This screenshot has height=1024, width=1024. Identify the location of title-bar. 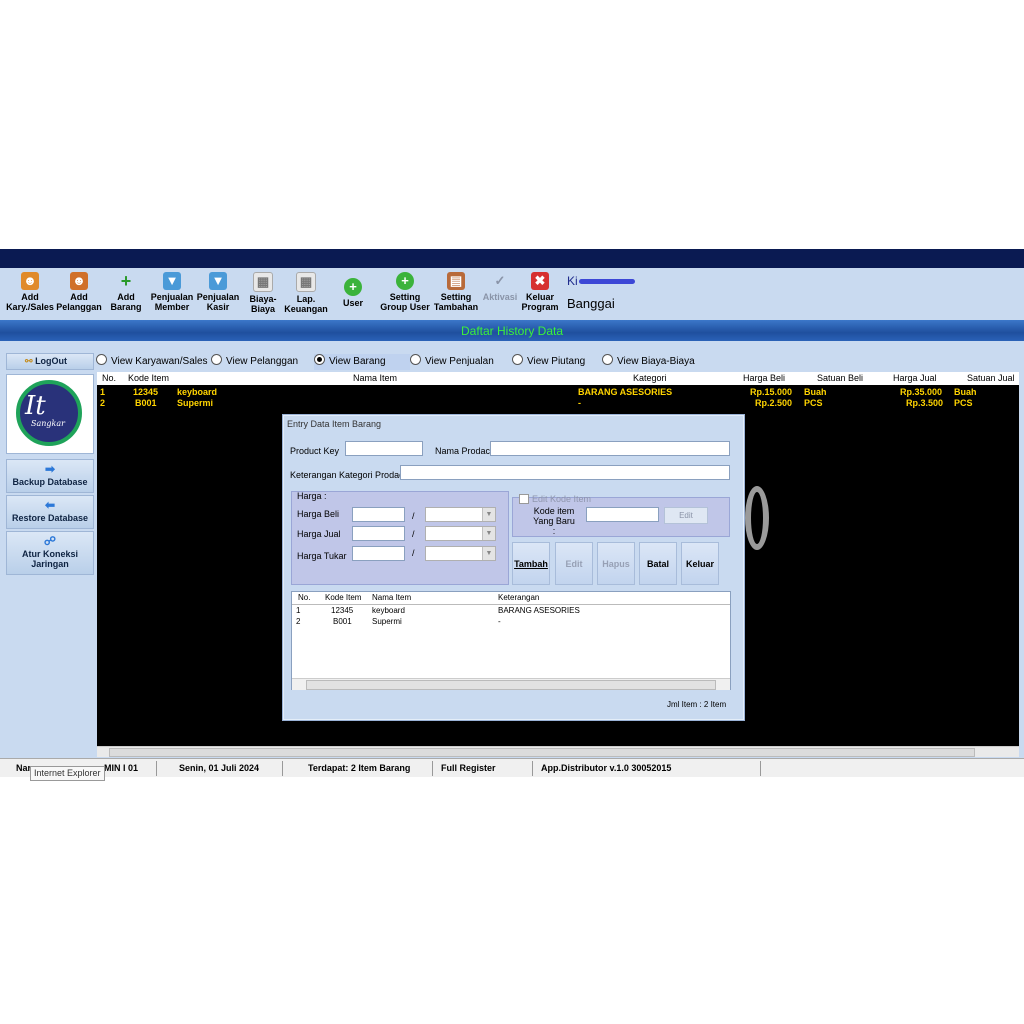
(512, 258).